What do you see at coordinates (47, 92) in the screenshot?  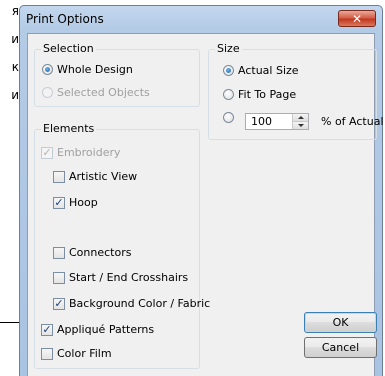 I see `selected-objects-radio-icon` at bounding box center [47, 92].